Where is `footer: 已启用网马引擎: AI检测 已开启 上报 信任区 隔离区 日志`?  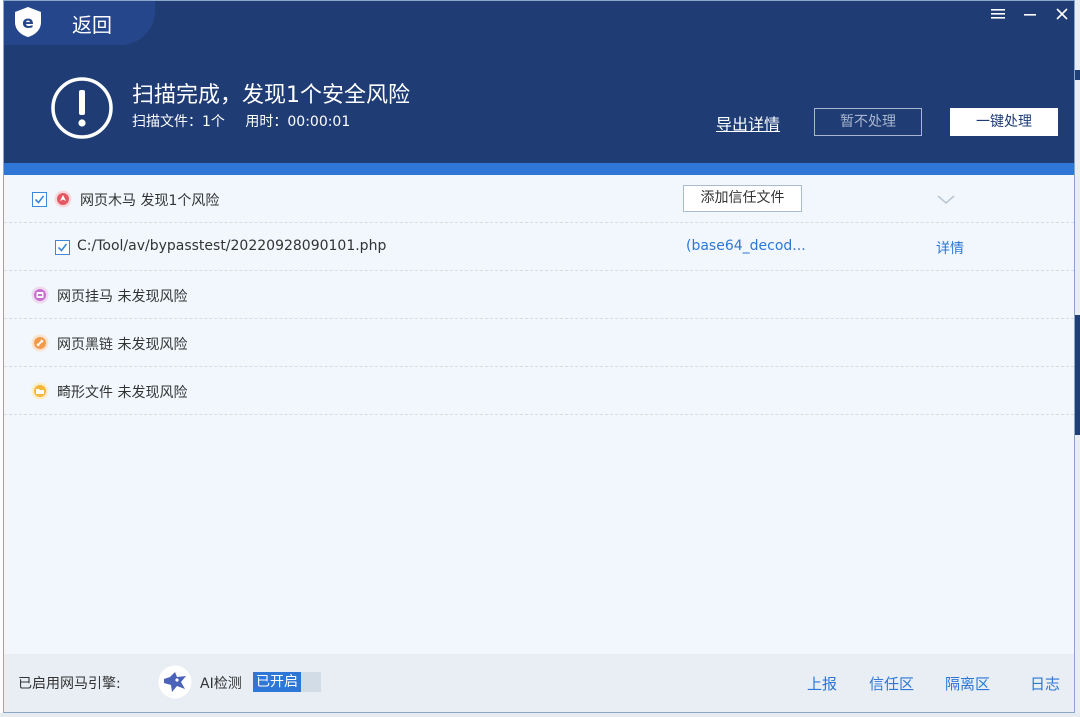 footer: 已启用网马引擎: AI检测 已开启 上报 信任区 隔离区 日志 is located at coordinates (539, 683).